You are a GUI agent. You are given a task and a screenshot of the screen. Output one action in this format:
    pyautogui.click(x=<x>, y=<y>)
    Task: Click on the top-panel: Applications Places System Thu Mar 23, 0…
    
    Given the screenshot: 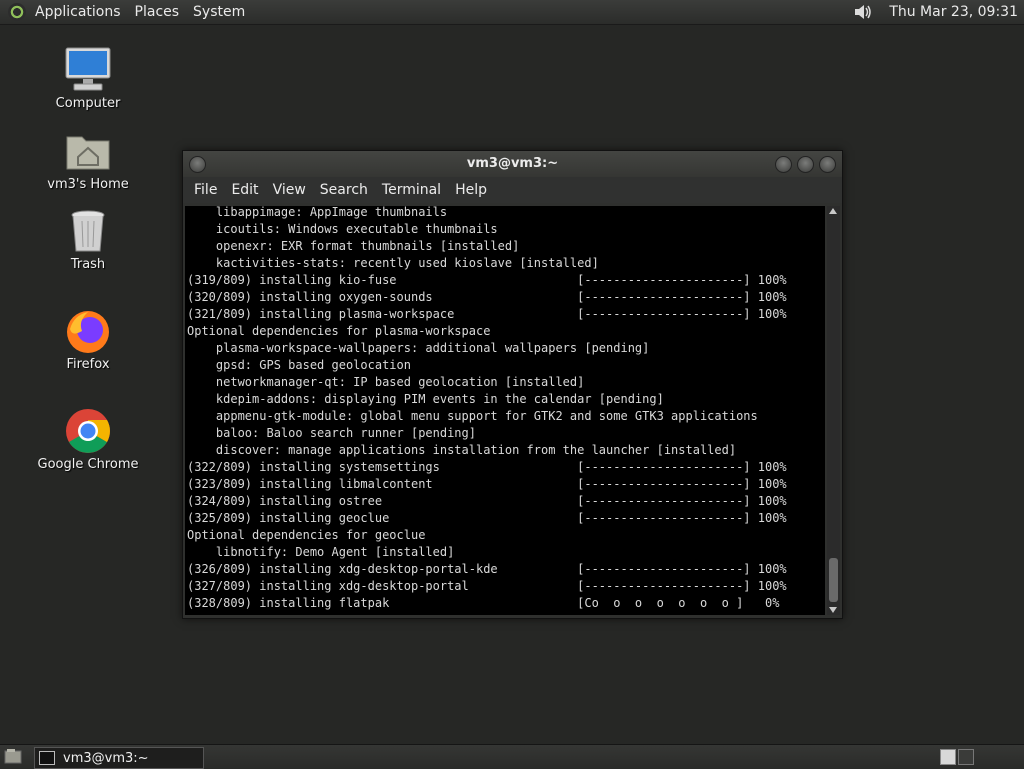 What is the action you would take?
    pyautogui.click(x=512, y=12)
    